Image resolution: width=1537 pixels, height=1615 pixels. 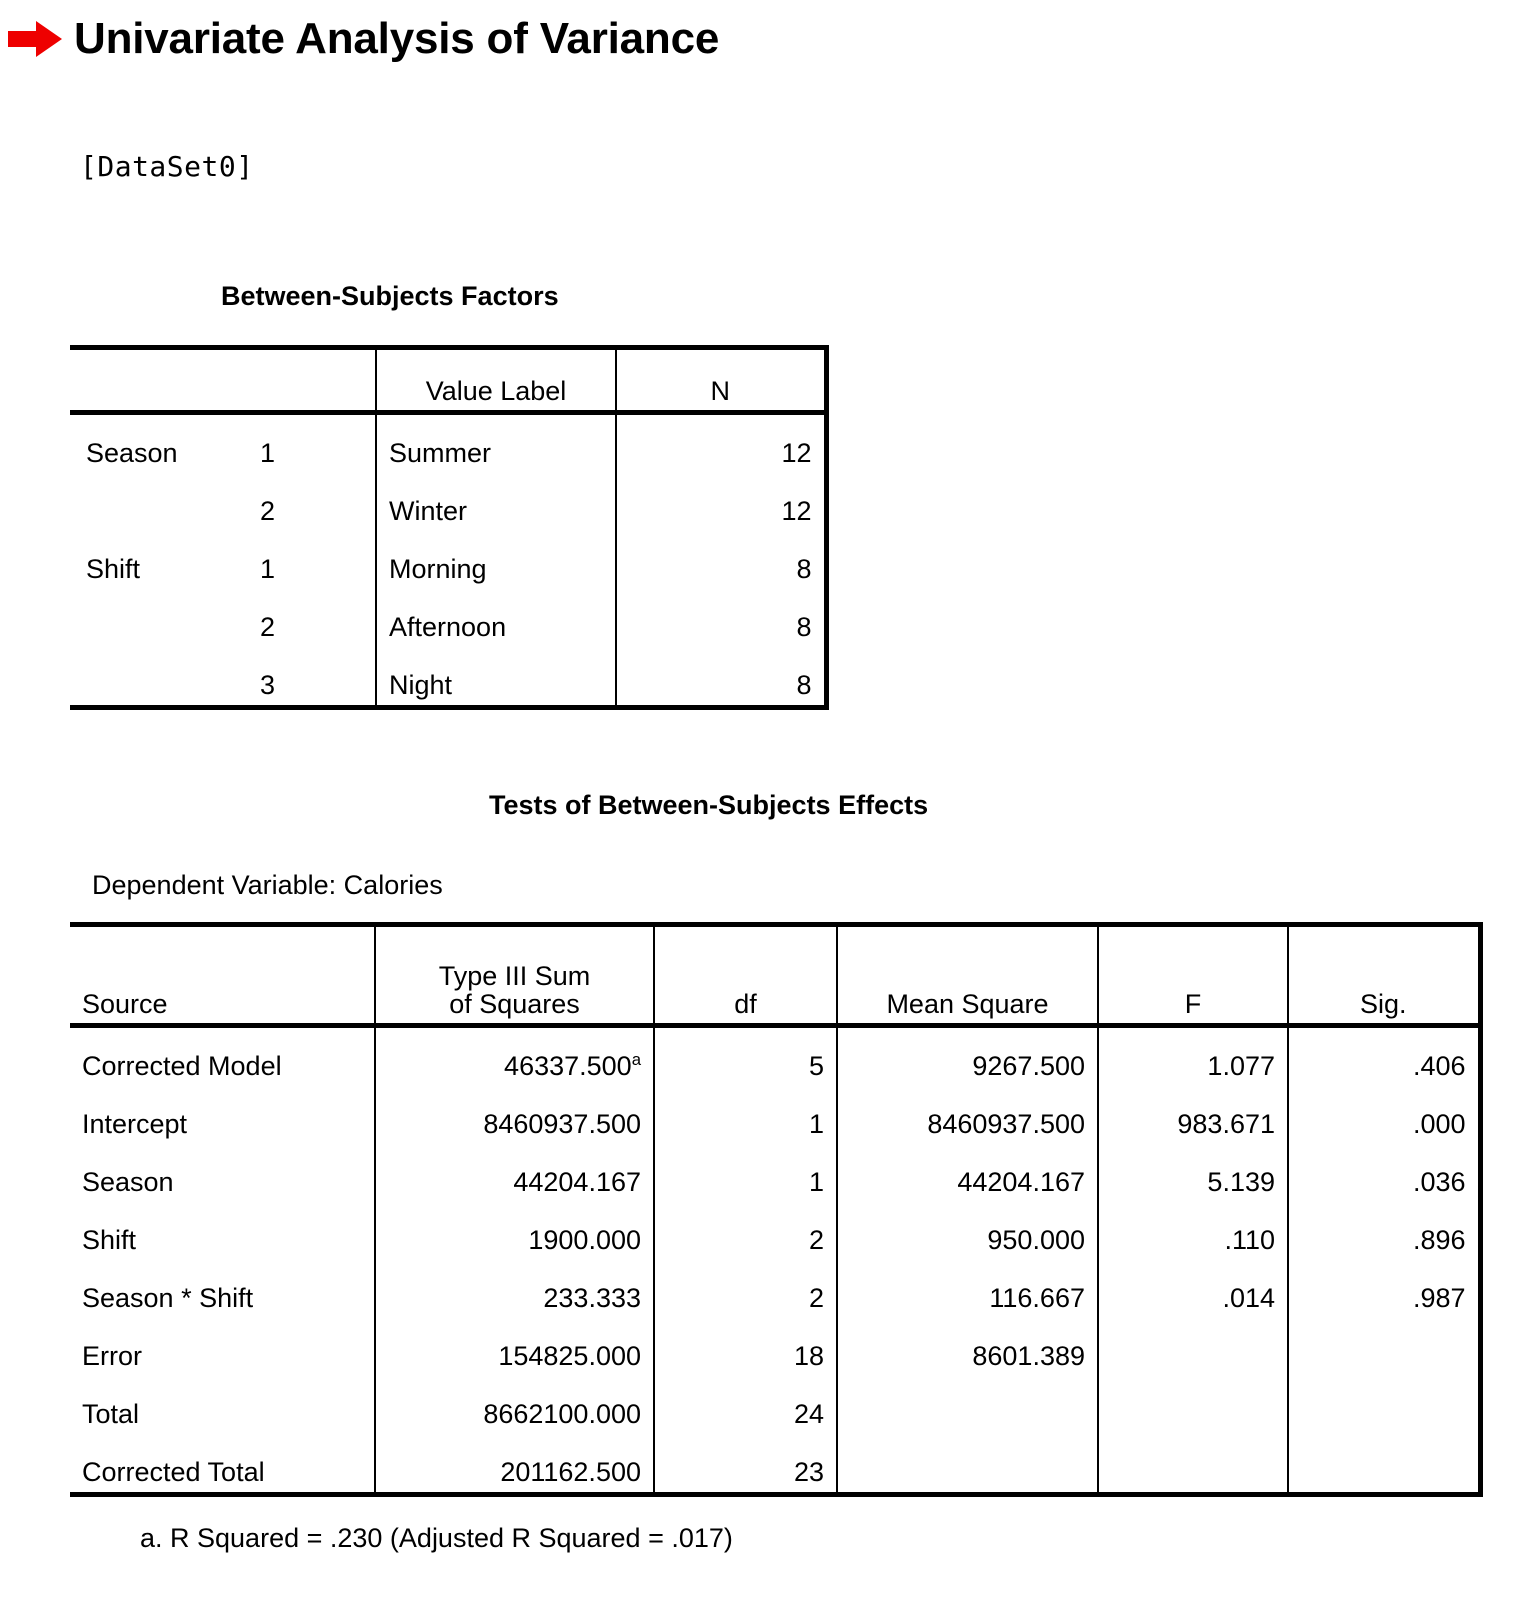 I want to click on table-row: Corrected Total 201162.500 23, so click(x=776, y=1464).